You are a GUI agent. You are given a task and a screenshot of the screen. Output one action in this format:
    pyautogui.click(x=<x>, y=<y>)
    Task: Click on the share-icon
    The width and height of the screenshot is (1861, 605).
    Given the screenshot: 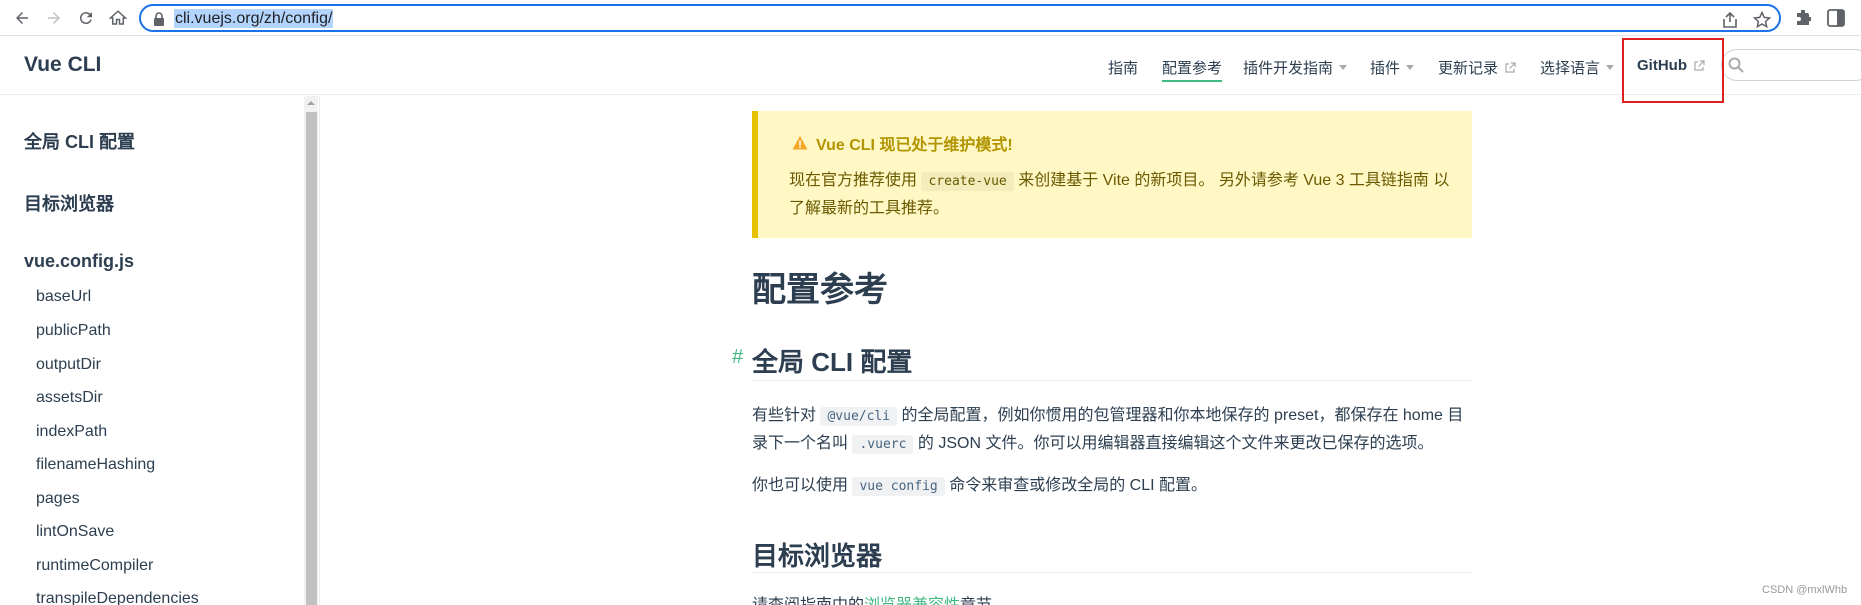 What is the action you would take?
    pyautogui.click(x=1730, y=20)
    